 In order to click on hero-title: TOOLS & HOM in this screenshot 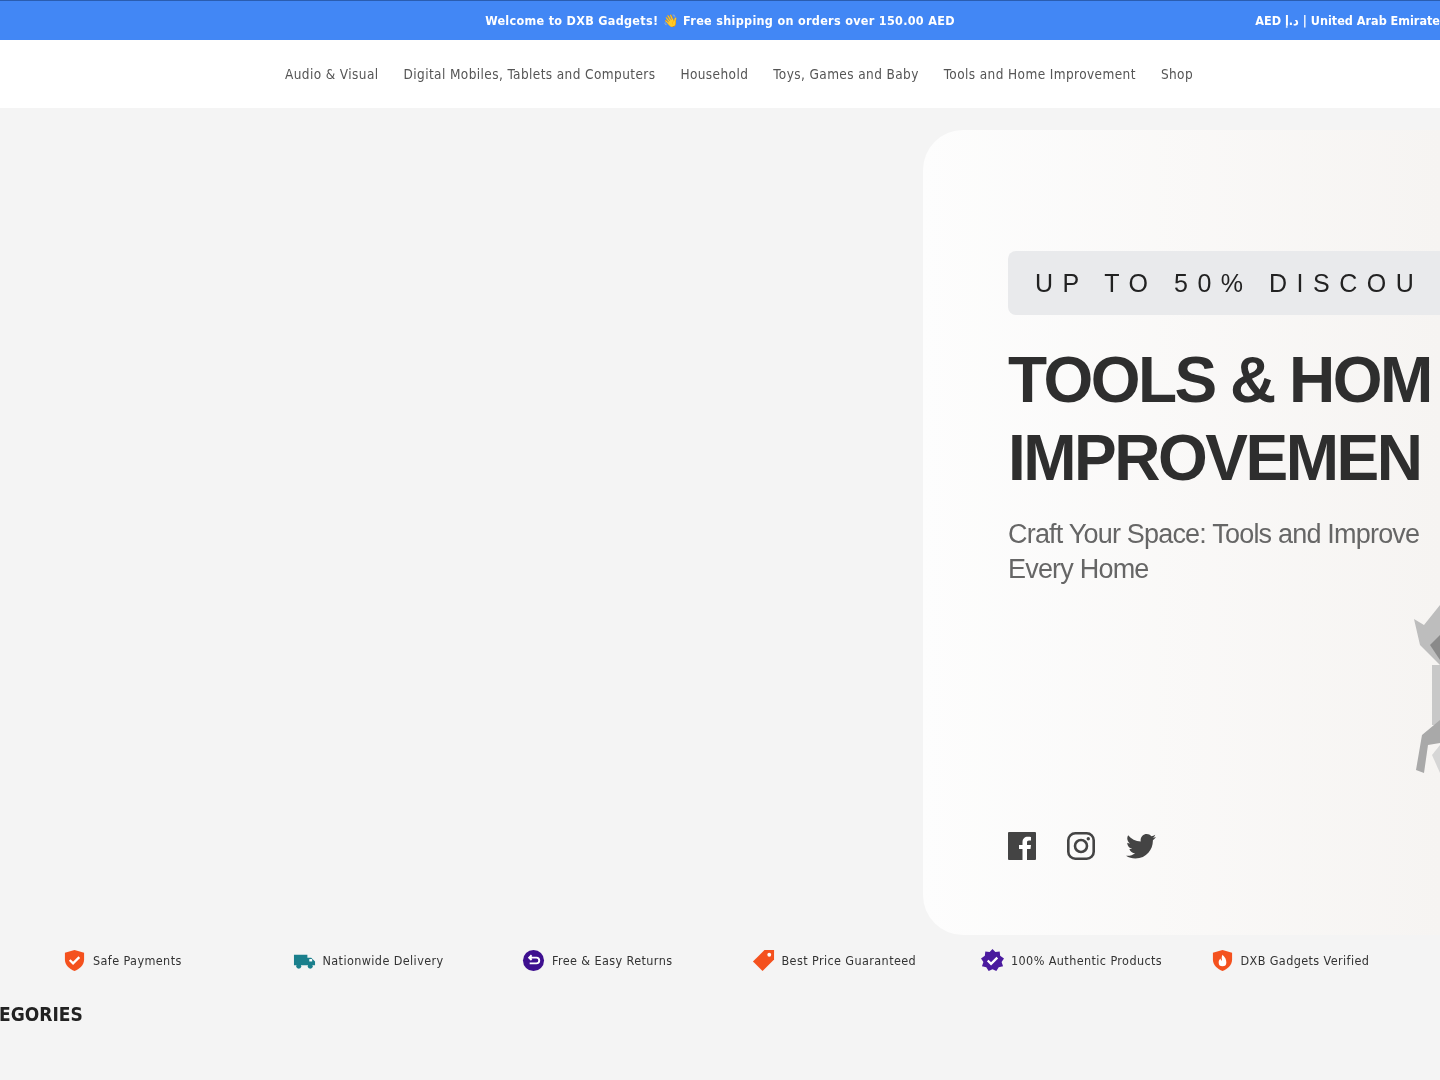, I will do `click(1219, 380)`.